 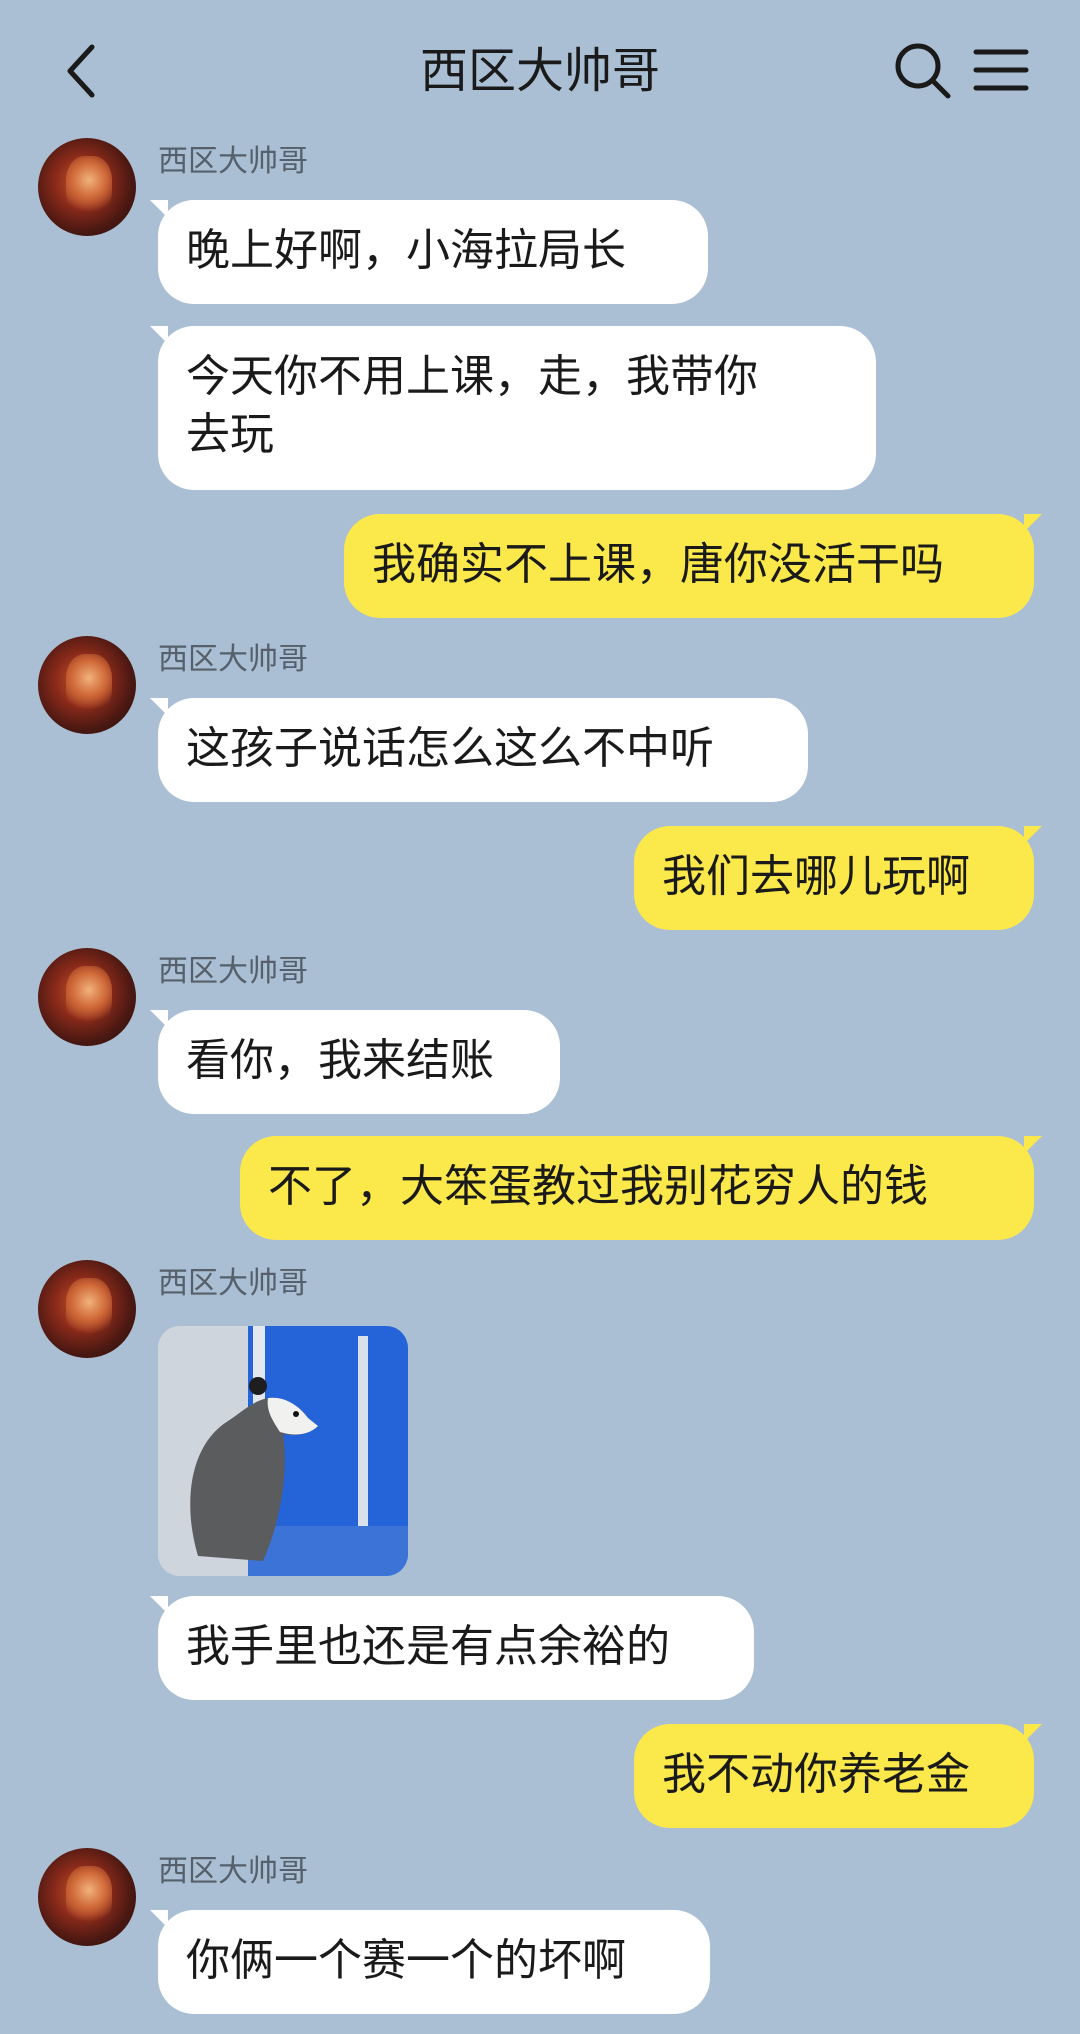 I want to click on outgoing-message: 不了，大笨蛋教过我别花穷人的钱, so click(x=641, y=1188).